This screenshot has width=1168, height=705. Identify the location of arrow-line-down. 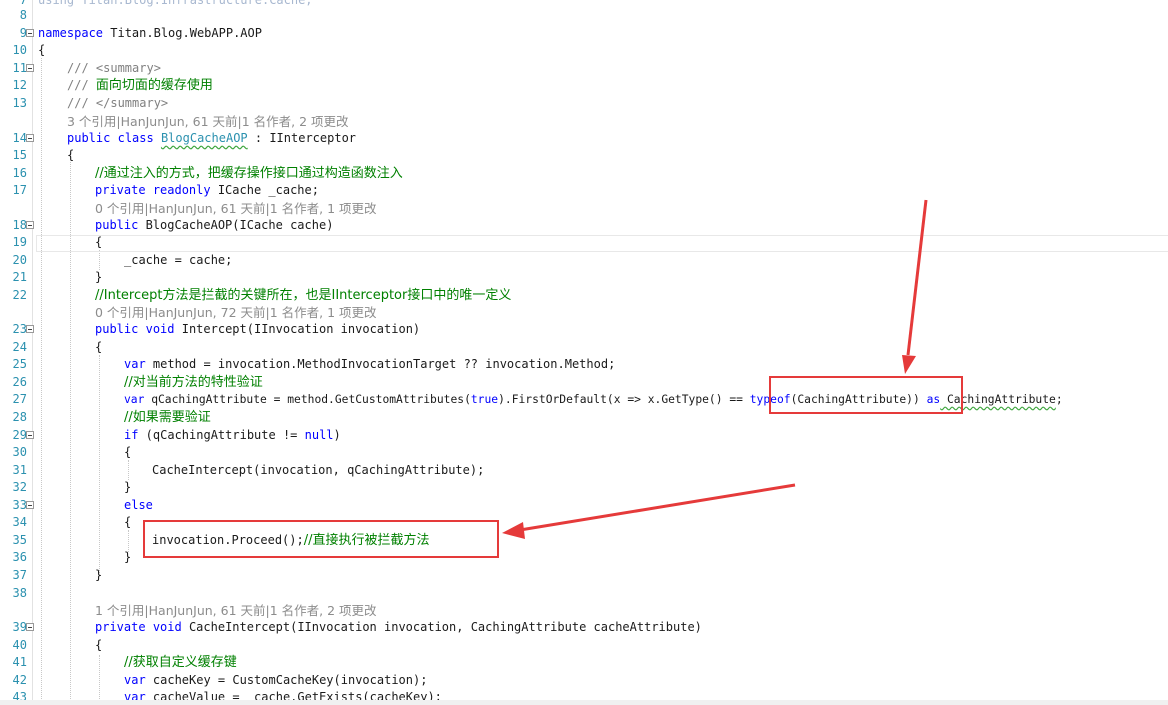
(917, 277).